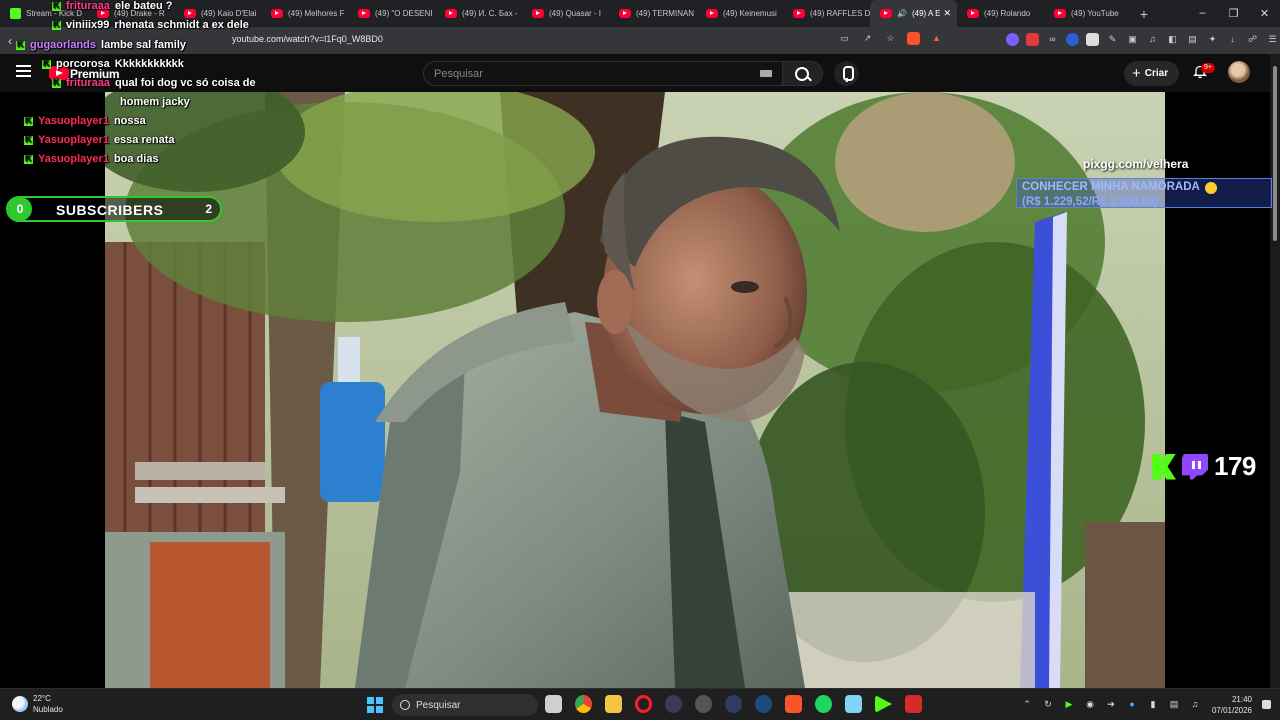 The image size is (1280, 720). Describe the element at coordinates (1012, 39) in the screenshot. I see `extension-purple-icon` at that location.